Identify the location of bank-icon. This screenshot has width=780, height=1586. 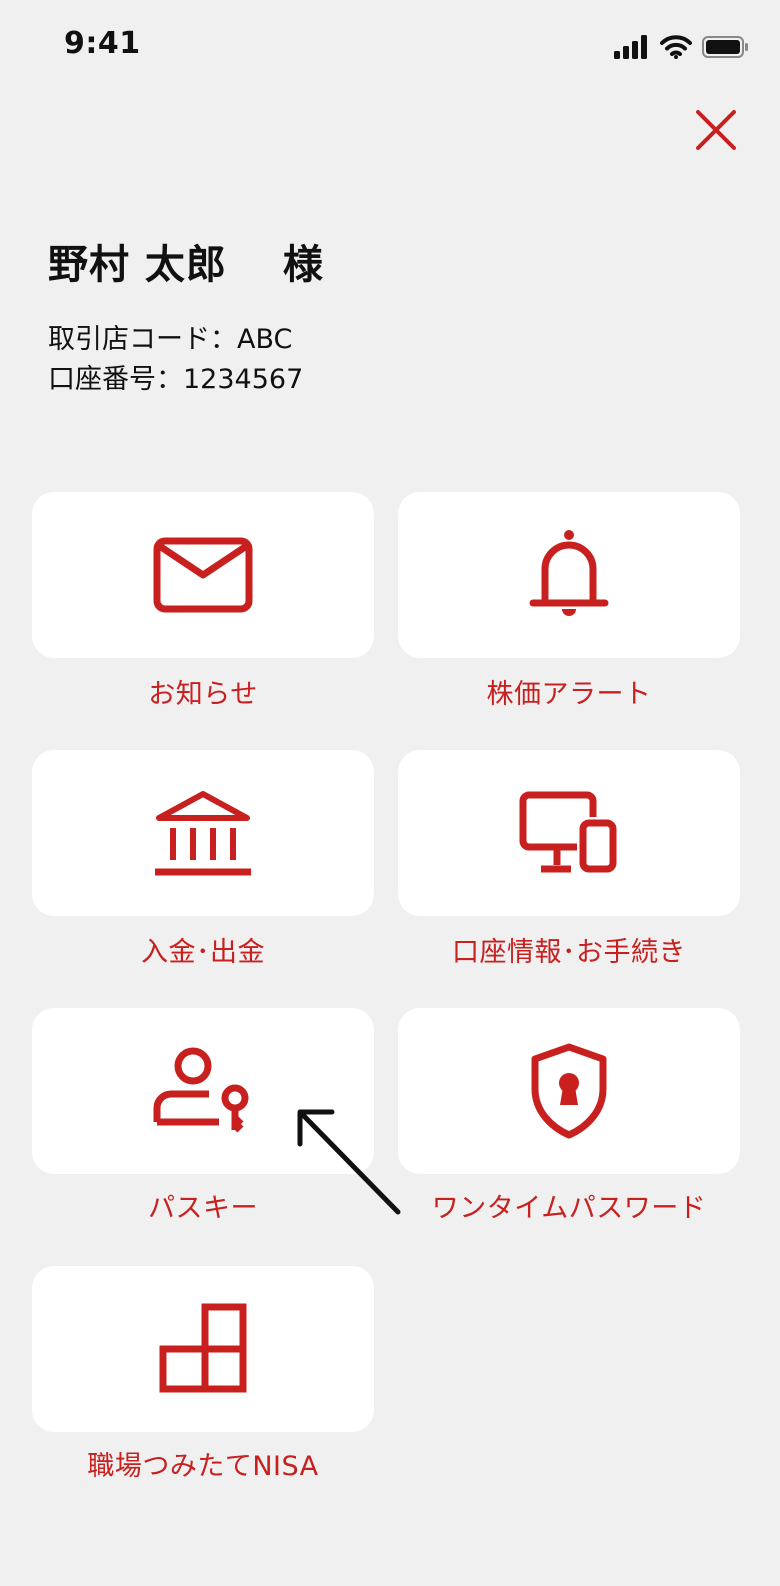
(203, 833).